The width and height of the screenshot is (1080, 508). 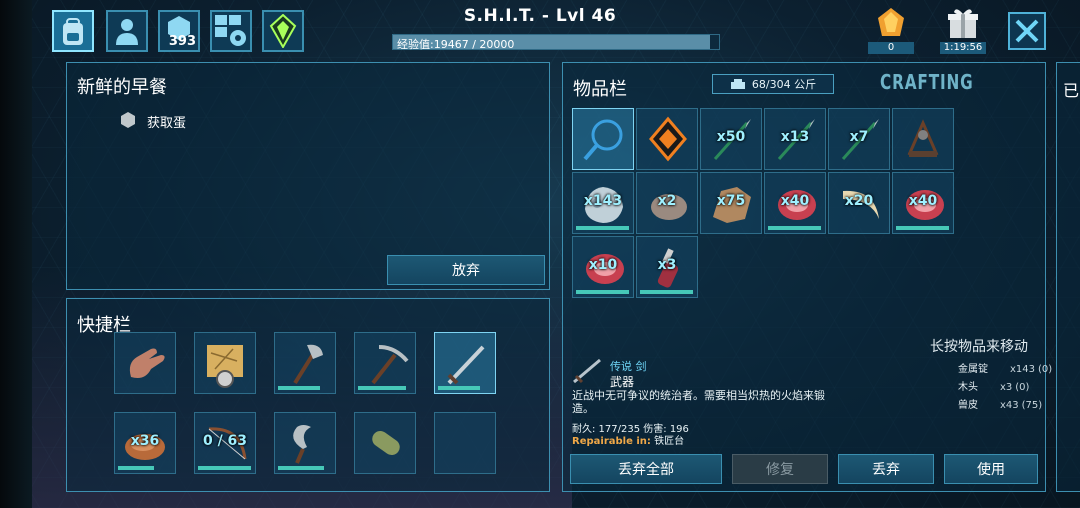 I want to click on inventory-slot-spear: x7, so click(x=859, y=139).